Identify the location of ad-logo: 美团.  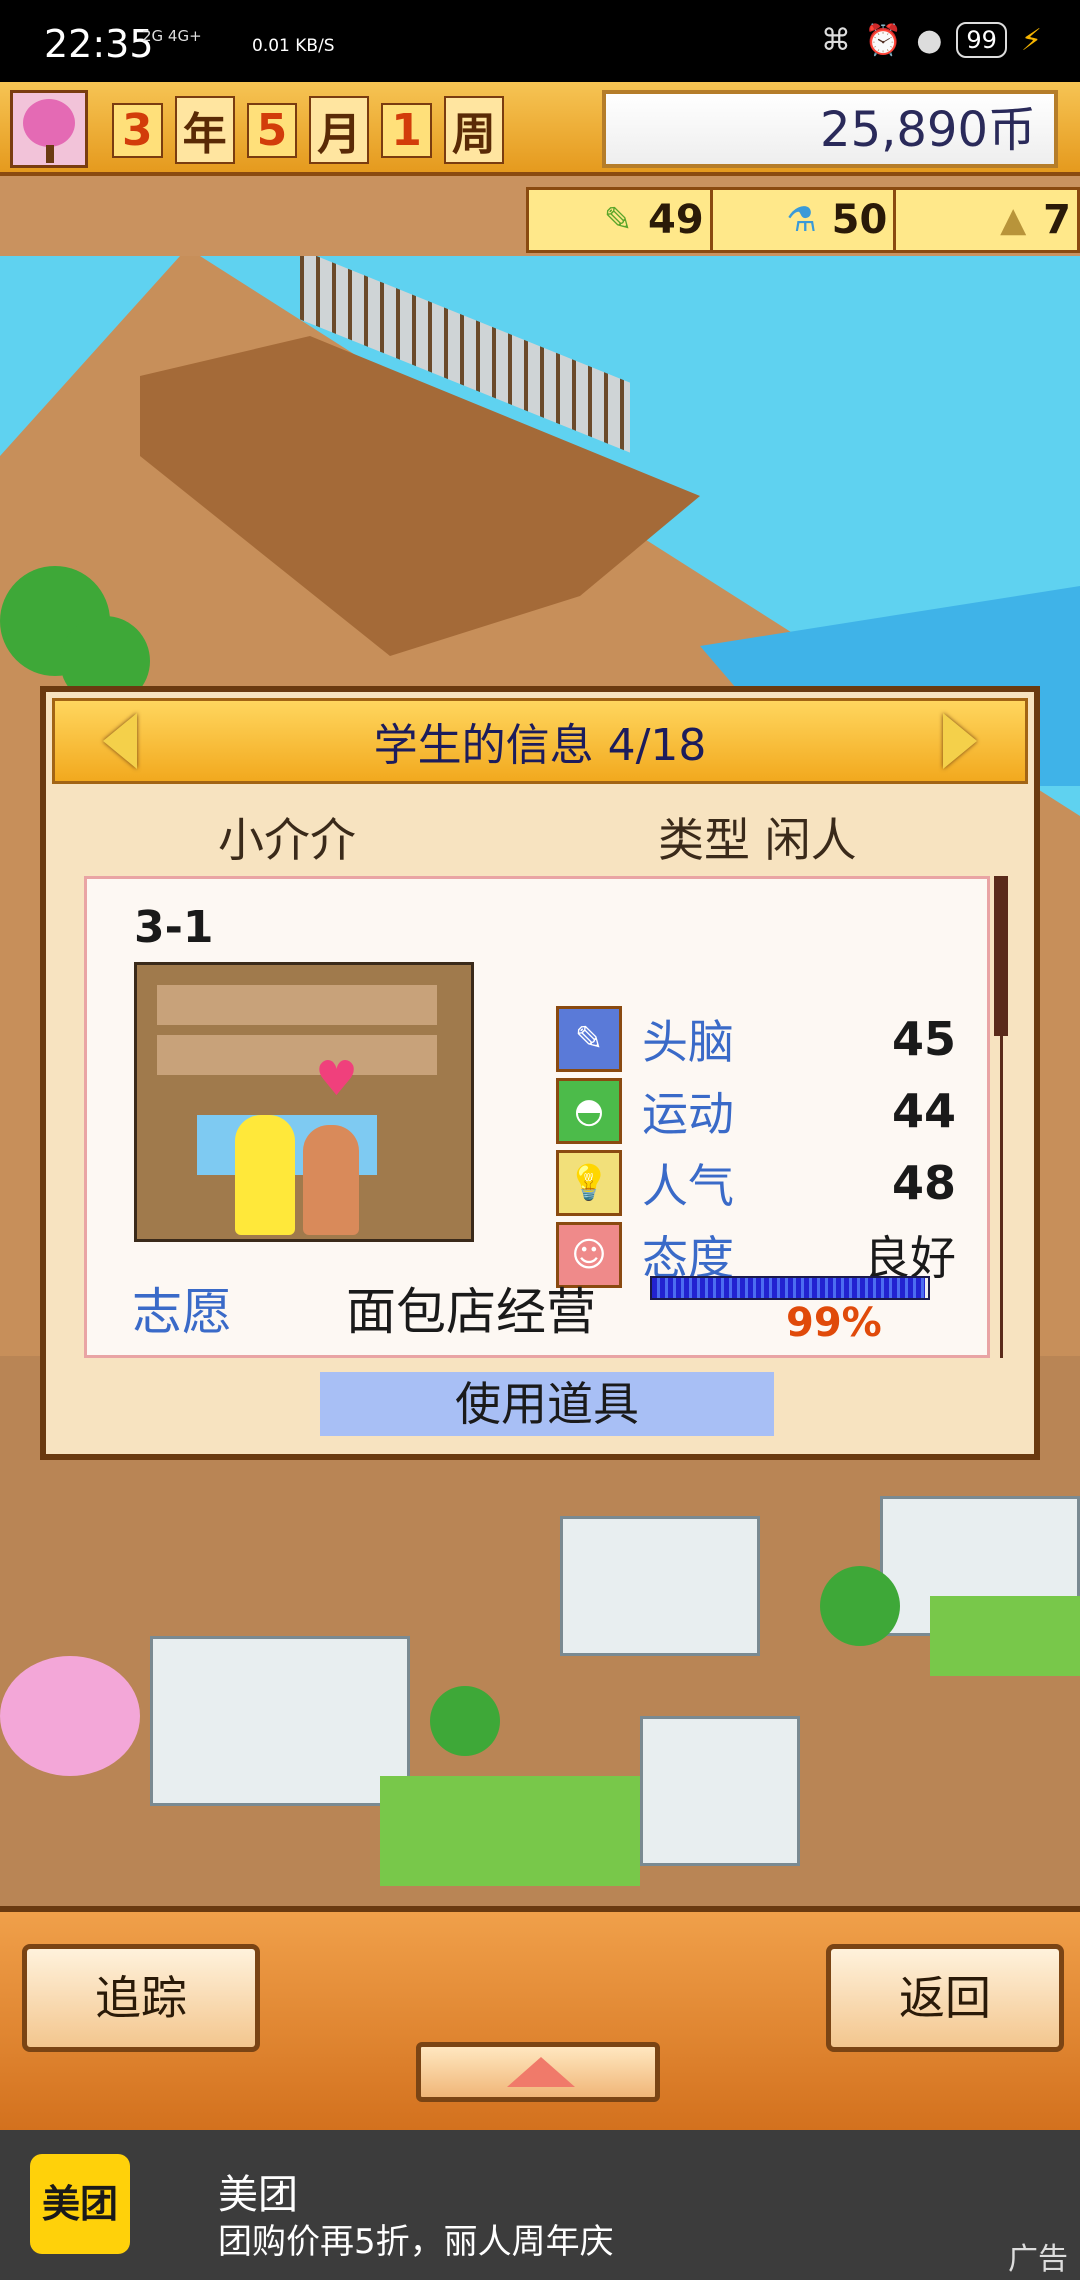
(80, 2204).